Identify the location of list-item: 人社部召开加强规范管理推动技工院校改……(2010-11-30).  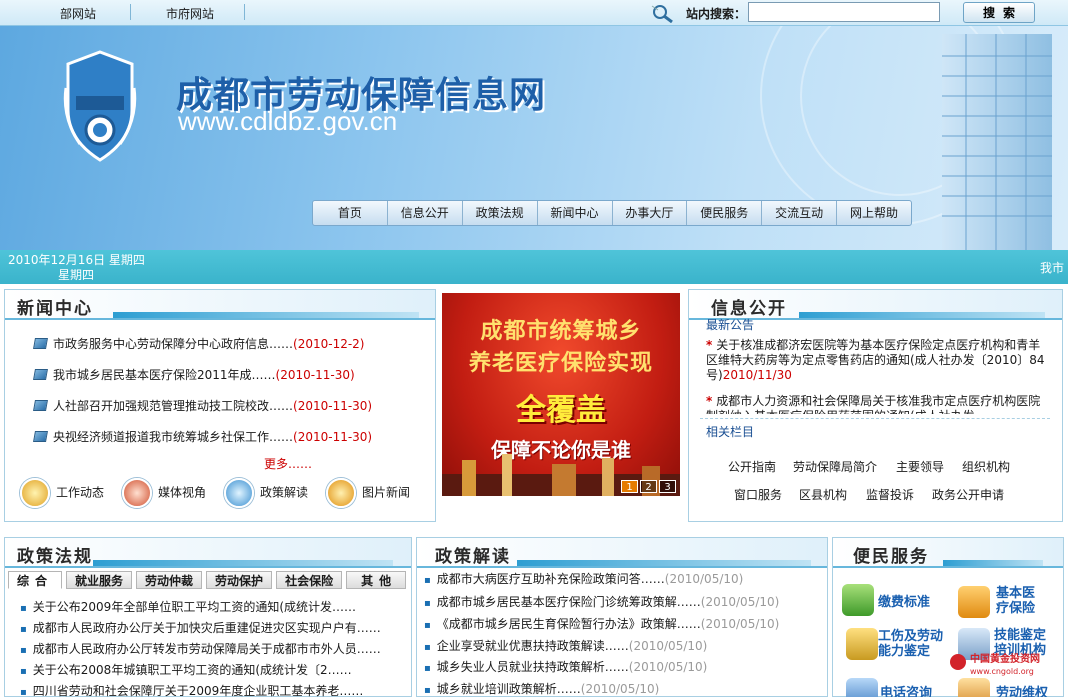
(203, 405).